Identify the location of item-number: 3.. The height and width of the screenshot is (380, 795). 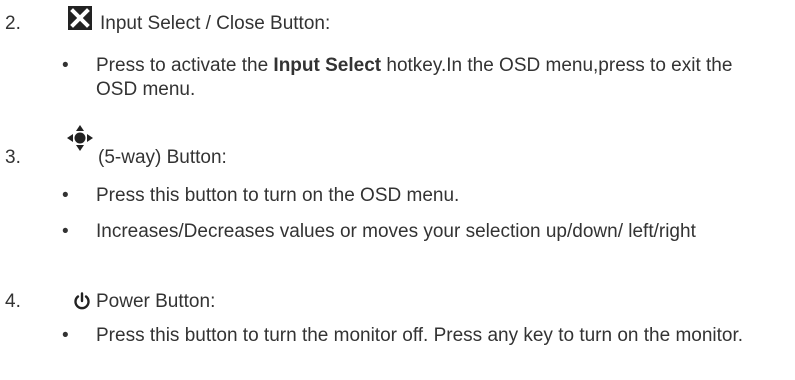
(13, 157).